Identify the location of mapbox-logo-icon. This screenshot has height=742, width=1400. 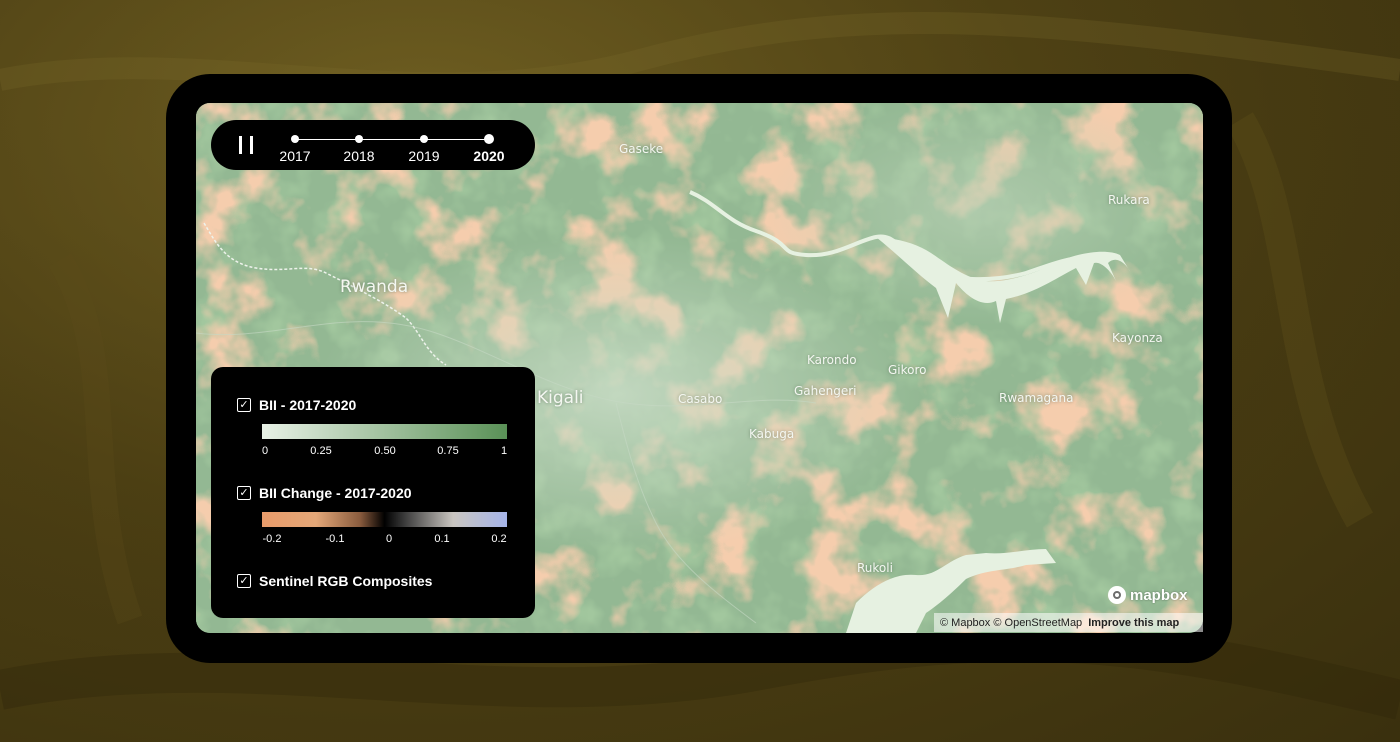
(1117, 595).